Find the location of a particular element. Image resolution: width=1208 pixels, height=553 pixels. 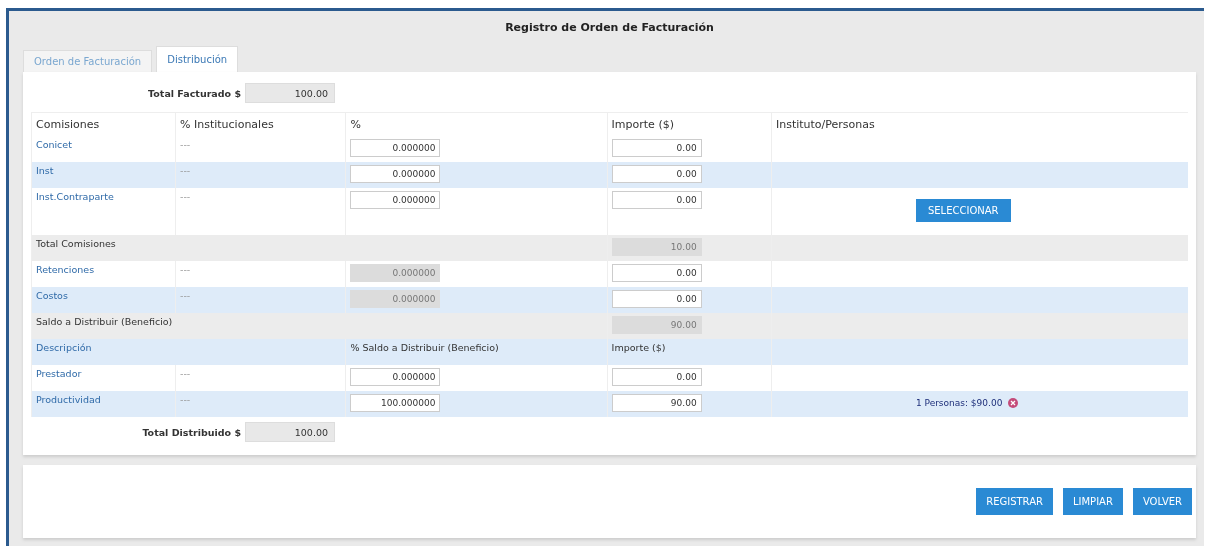

row-name: Productividad is located at coordinates (68, 399).